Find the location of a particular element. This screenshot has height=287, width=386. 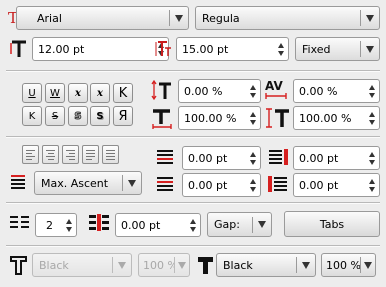

font-family-value: Arial is located at coordinates (49, 18).